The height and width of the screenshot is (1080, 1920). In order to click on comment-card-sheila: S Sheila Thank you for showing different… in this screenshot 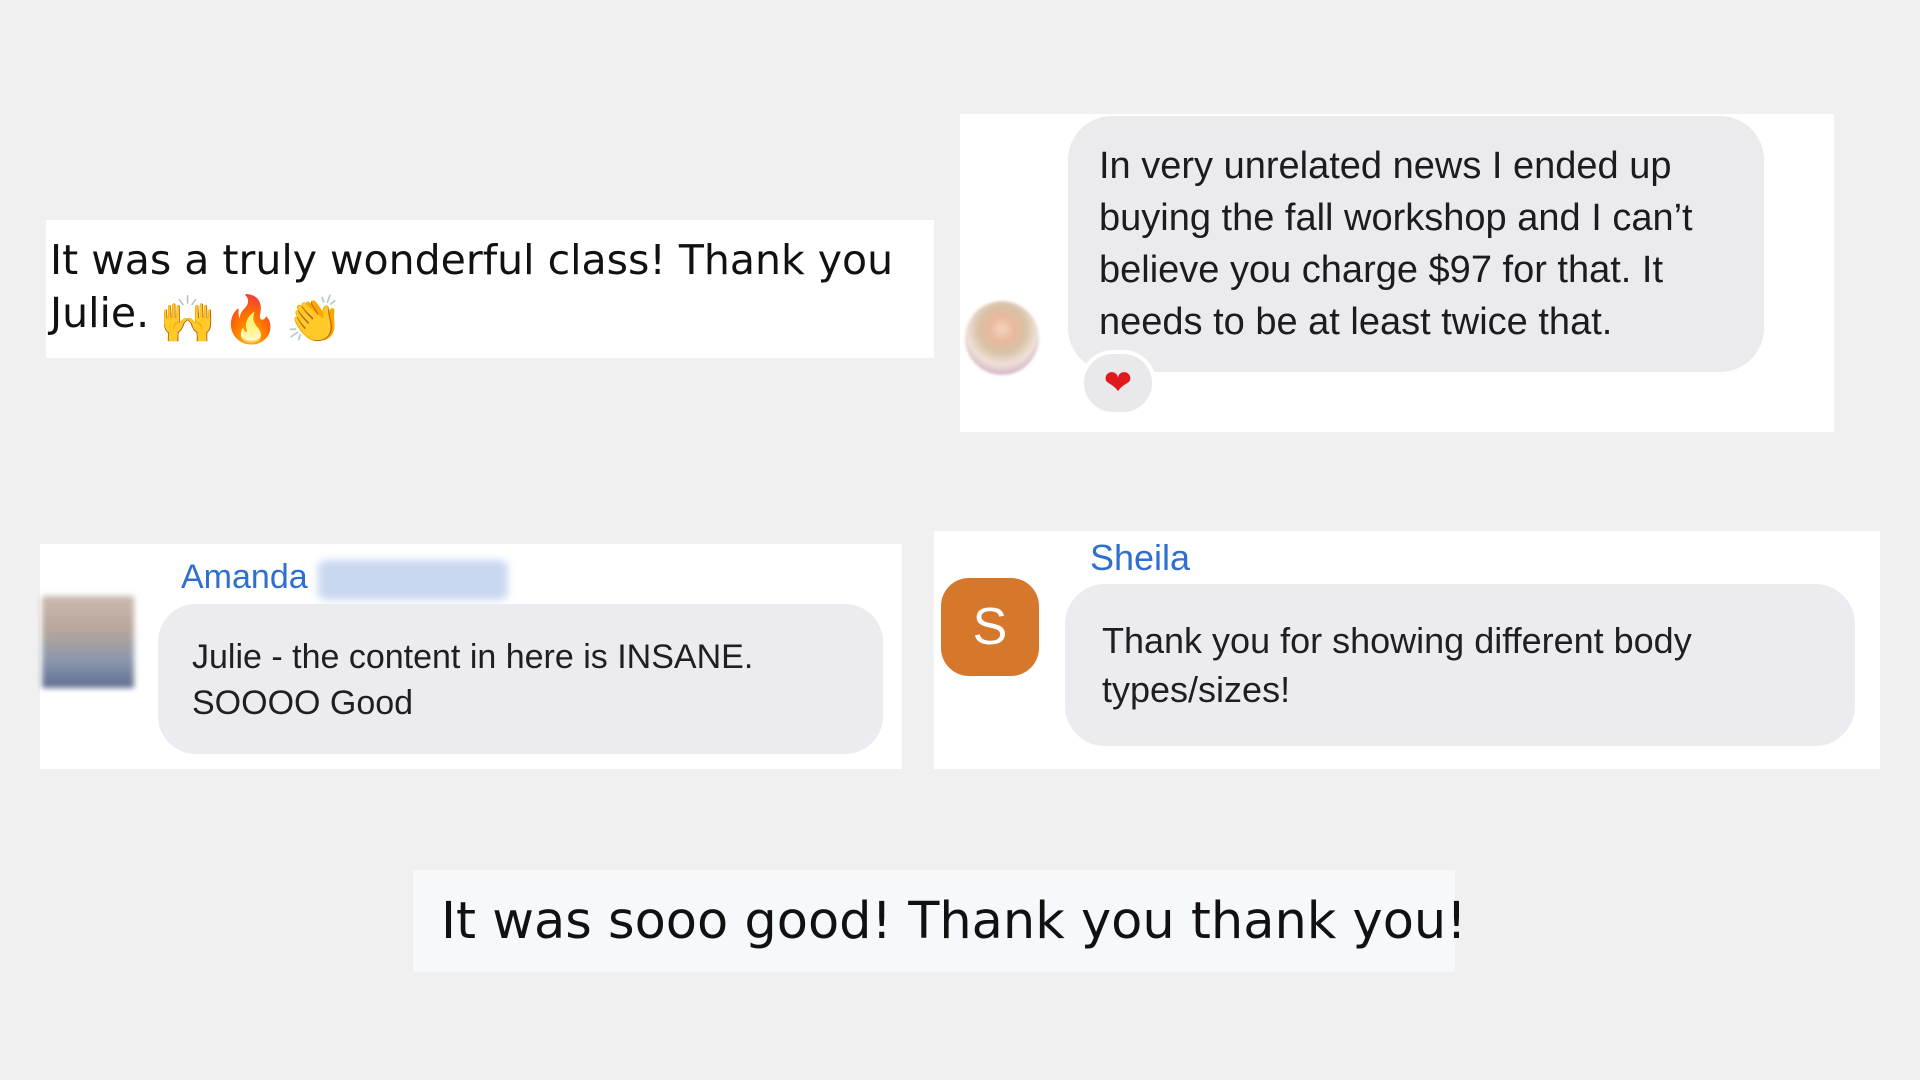, I will do `click(1407, 650)`.